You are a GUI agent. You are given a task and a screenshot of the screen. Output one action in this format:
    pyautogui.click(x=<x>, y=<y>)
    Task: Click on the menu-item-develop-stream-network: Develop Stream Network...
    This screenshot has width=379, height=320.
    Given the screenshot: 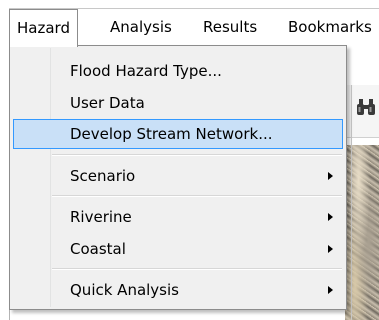 What is the action you would take?
    pyautogui.click(x=178, y=134)
    